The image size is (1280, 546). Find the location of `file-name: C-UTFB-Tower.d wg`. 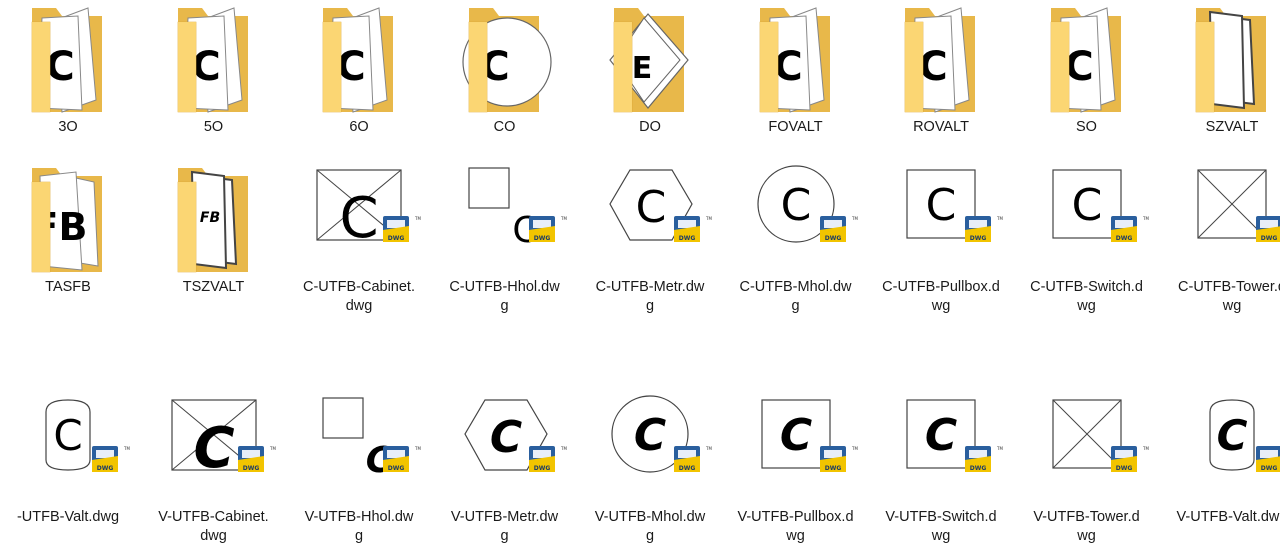

file-name: C-UTFB-Tower.d wg is located at coordinates (1221, 297).